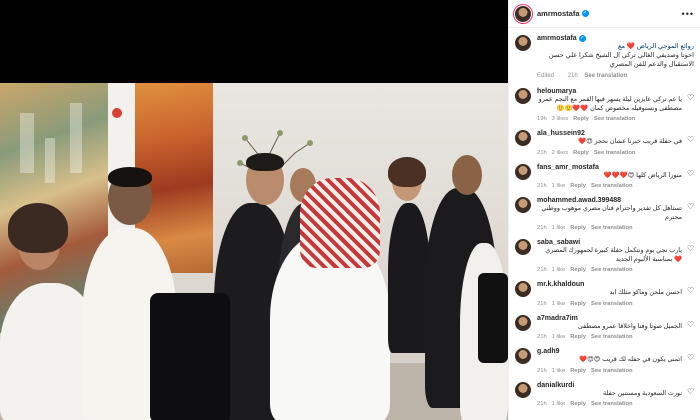 This screenshot has width=700, height=420. I want to click on username-link: amrmostafa, so click(558, 13).